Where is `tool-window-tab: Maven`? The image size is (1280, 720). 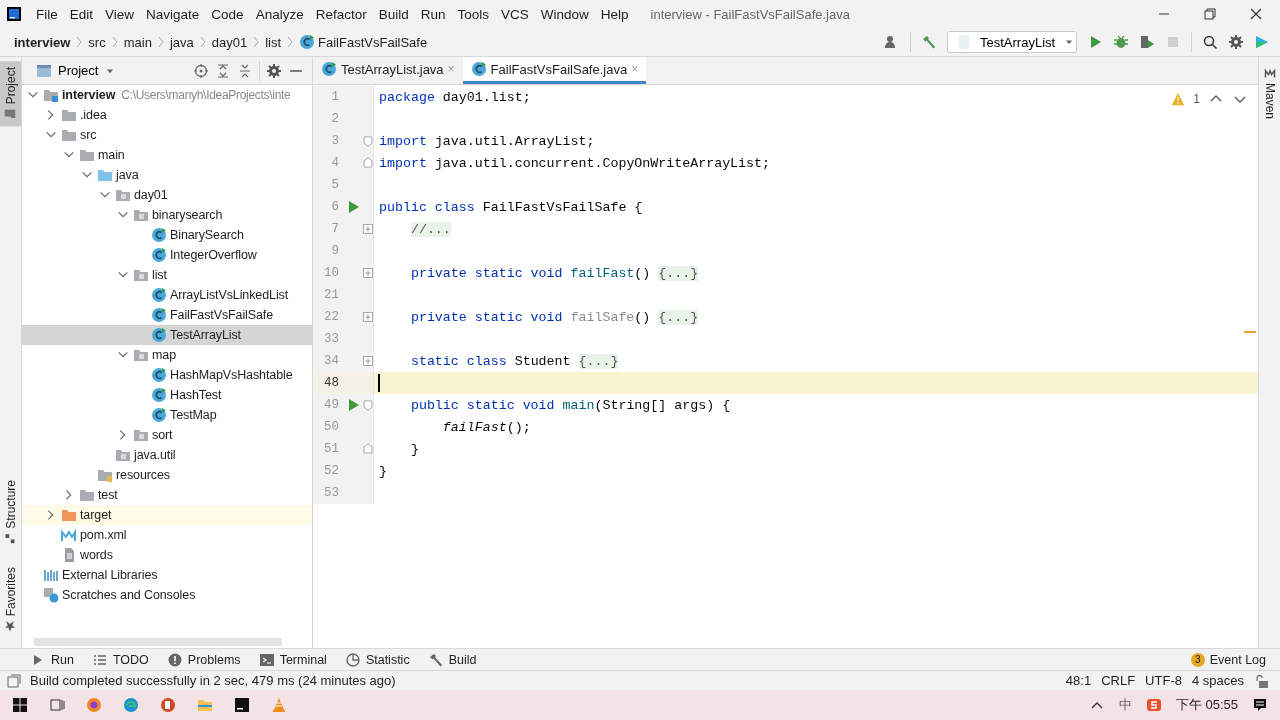
tool-window-tab: Maven is located at coordinates (1269, 93).